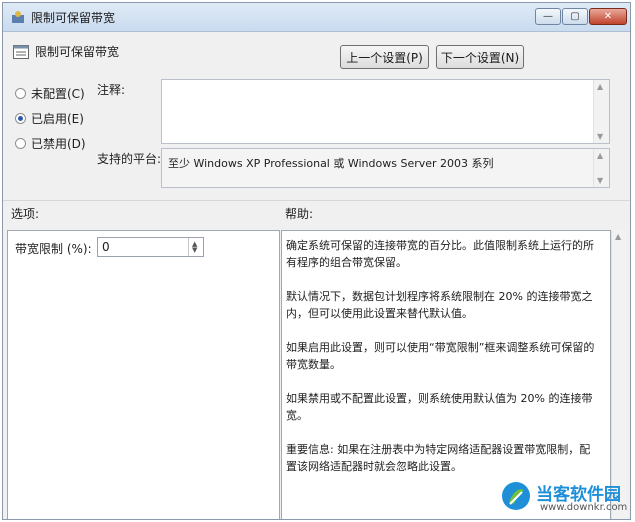  What do you see at coordinates (439, 407) in the screenshot?
I see `help-paragraph: 如果禁用或不配置此设置，则系统使用默认值为 20% 的连接带宽。` at bounding box center [439, 407].